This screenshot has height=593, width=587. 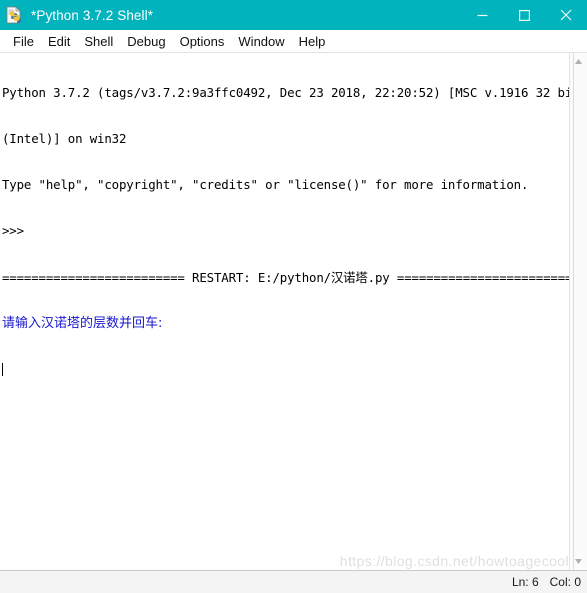 I want to click on window-title: *Python 3.7.2 Shell*, so click(x=92, y=15).